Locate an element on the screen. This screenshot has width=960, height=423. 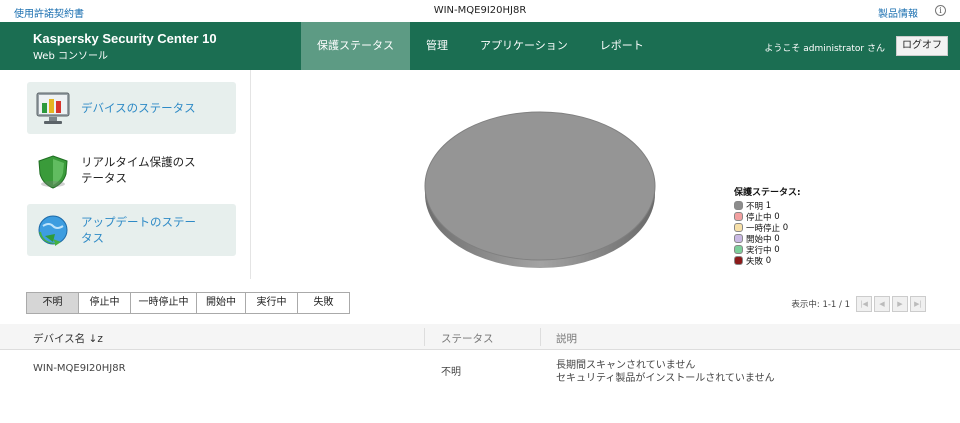
tab-reports: レポート is located at coordinates (622, 46).